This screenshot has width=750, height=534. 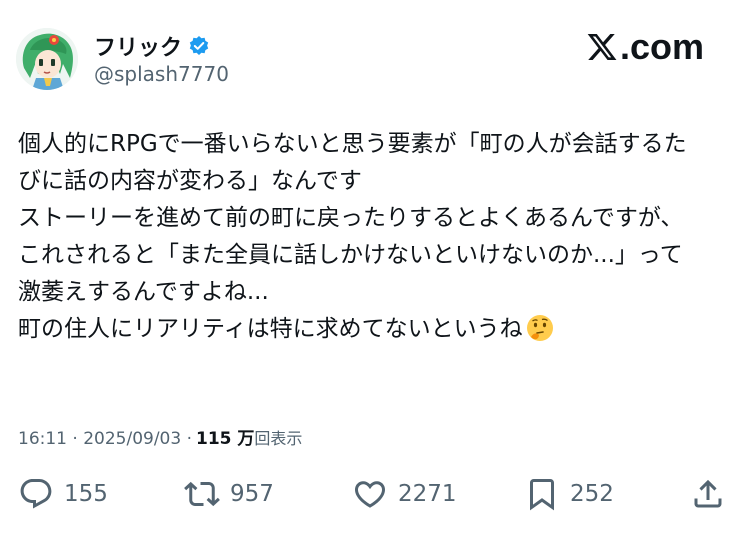 I want to click on tweet-line: これされると「また全員に話しかけないといけないのか...」って, so click(x=350, y=255).